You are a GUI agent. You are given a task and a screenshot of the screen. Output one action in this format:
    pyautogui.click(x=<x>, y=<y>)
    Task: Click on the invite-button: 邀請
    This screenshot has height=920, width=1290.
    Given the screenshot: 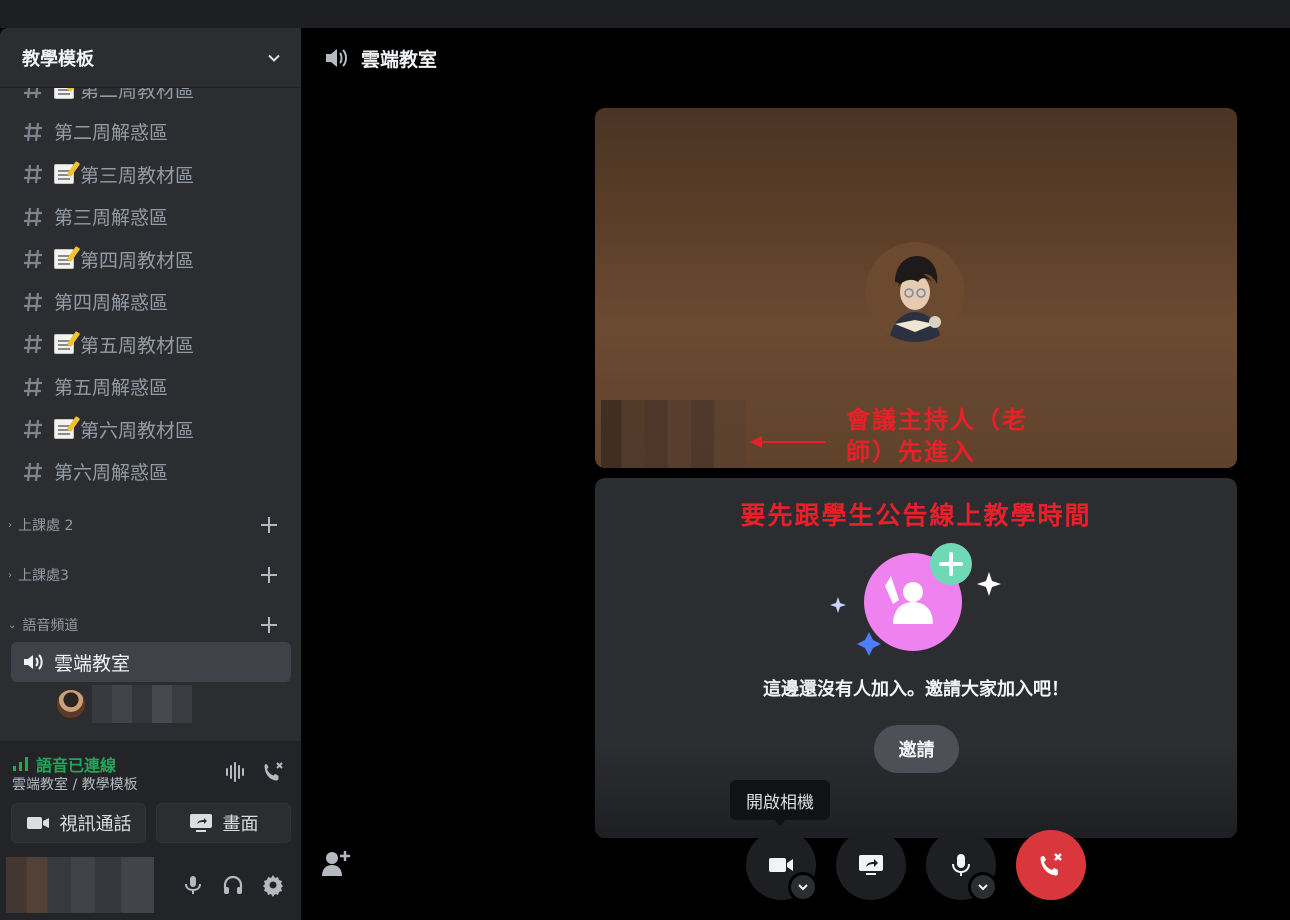 What is the action you would take?
    pyautogui.click(x=916, y=749)
    